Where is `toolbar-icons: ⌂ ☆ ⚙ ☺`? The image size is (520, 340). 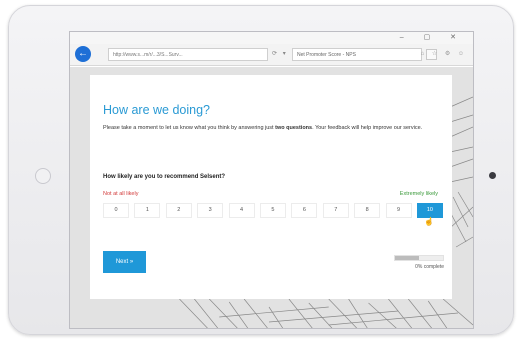 toolbar-icons: ⌂ ☆ ⚙ ☺ is located at coordinates (443, 53).